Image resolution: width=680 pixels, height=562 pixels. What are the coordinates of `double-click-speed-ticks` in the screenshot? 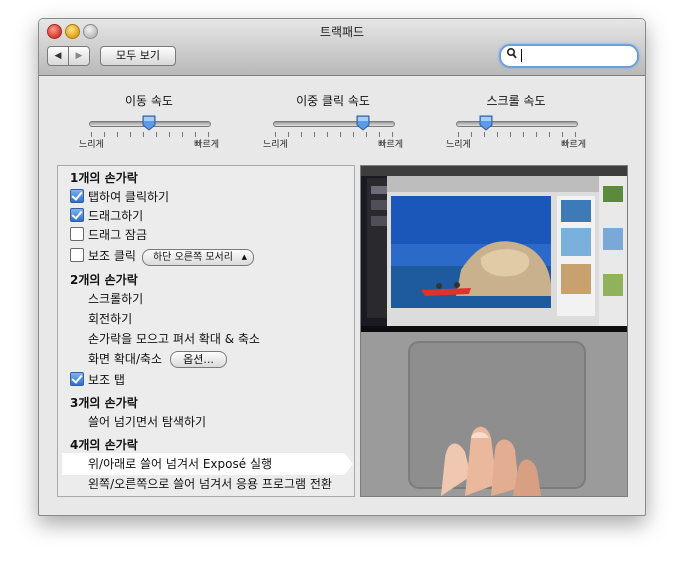 It's located at (334, 135).